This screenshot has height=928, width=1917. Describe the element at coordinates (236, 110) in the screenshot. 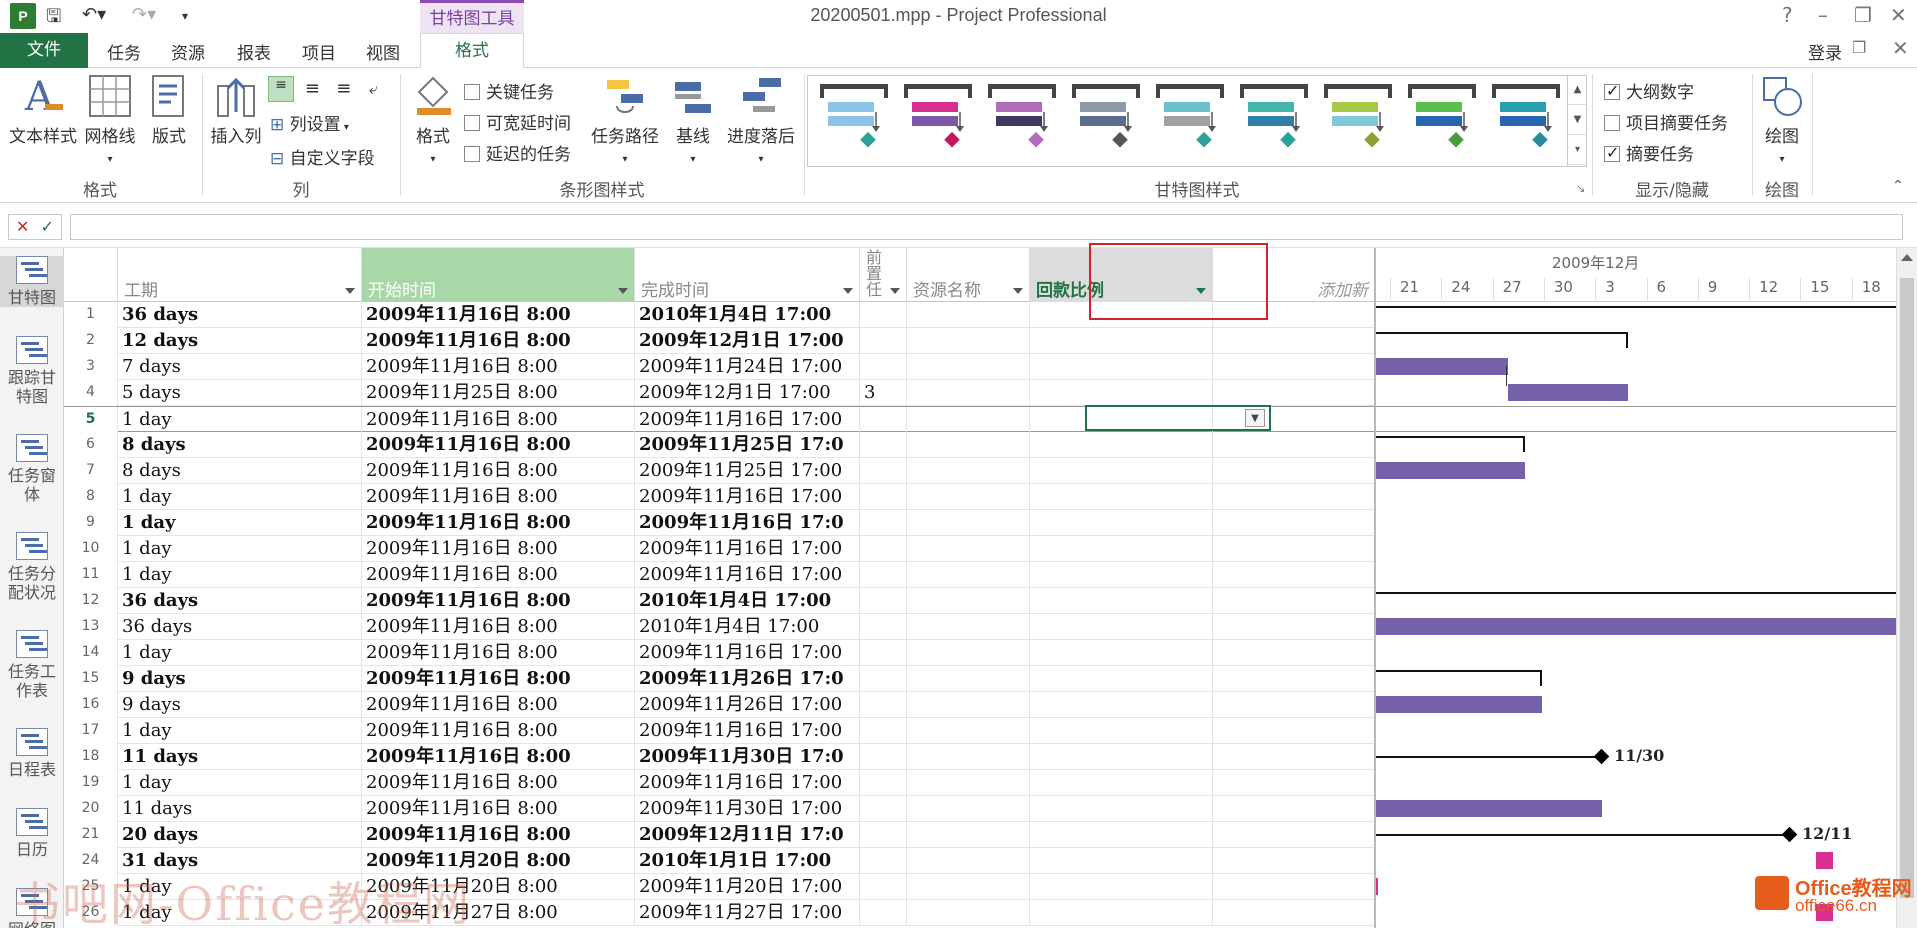

I see `insert-column-button: 插入列` at that location.